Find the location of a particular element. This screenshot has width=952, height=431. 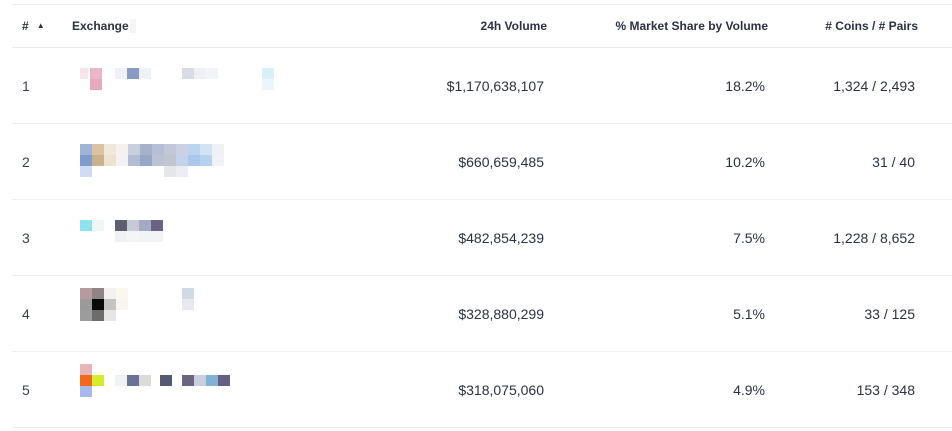

pairs-cell: 153 / 348 is located at coordinates (886, 389).